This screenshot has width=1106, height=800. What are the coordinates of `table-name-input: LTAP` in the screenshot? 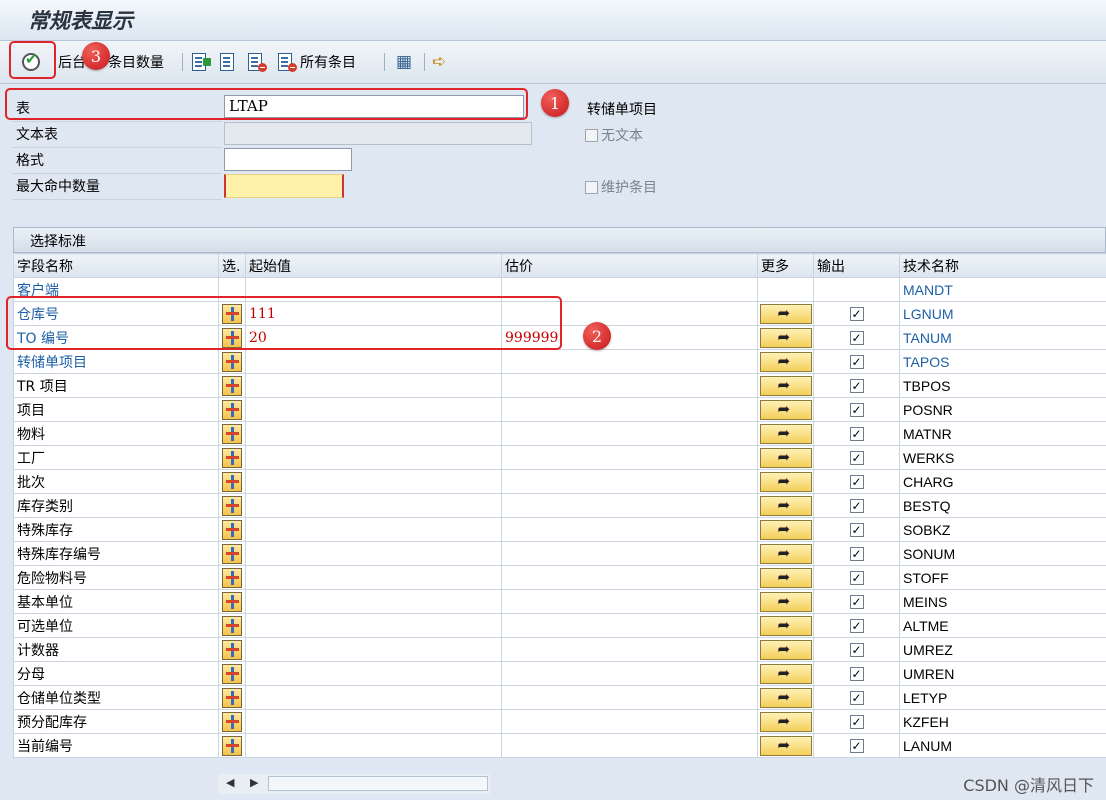 It's located at (374, 106).